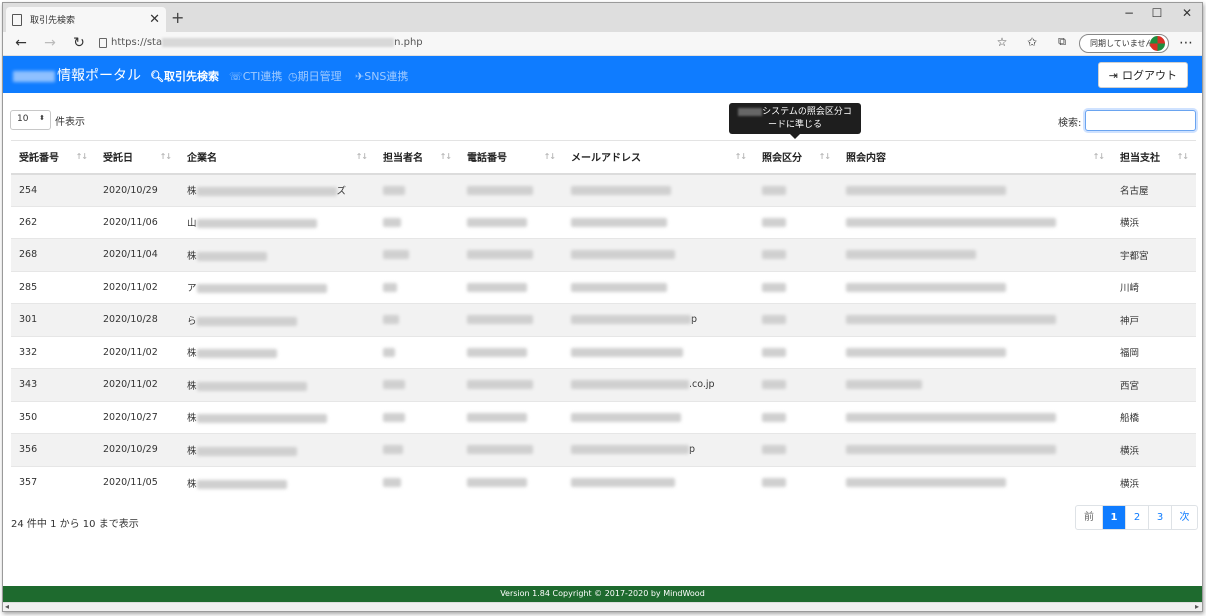 The image size is (1206, 616). Describe the element at coordinates (1136, 517) in the screenshot. I see `page-button-2: 2` at that location.